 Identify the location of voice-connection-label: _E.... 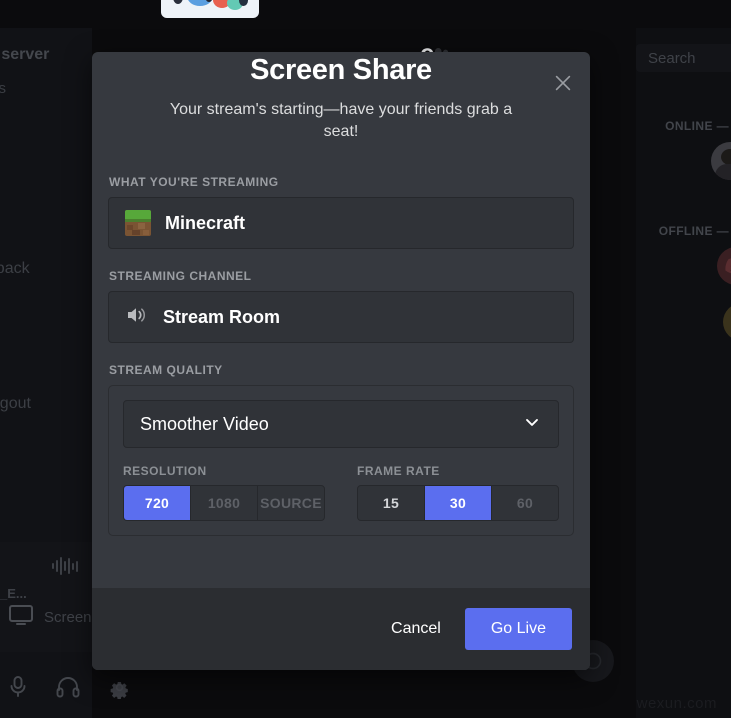
(13, 593).